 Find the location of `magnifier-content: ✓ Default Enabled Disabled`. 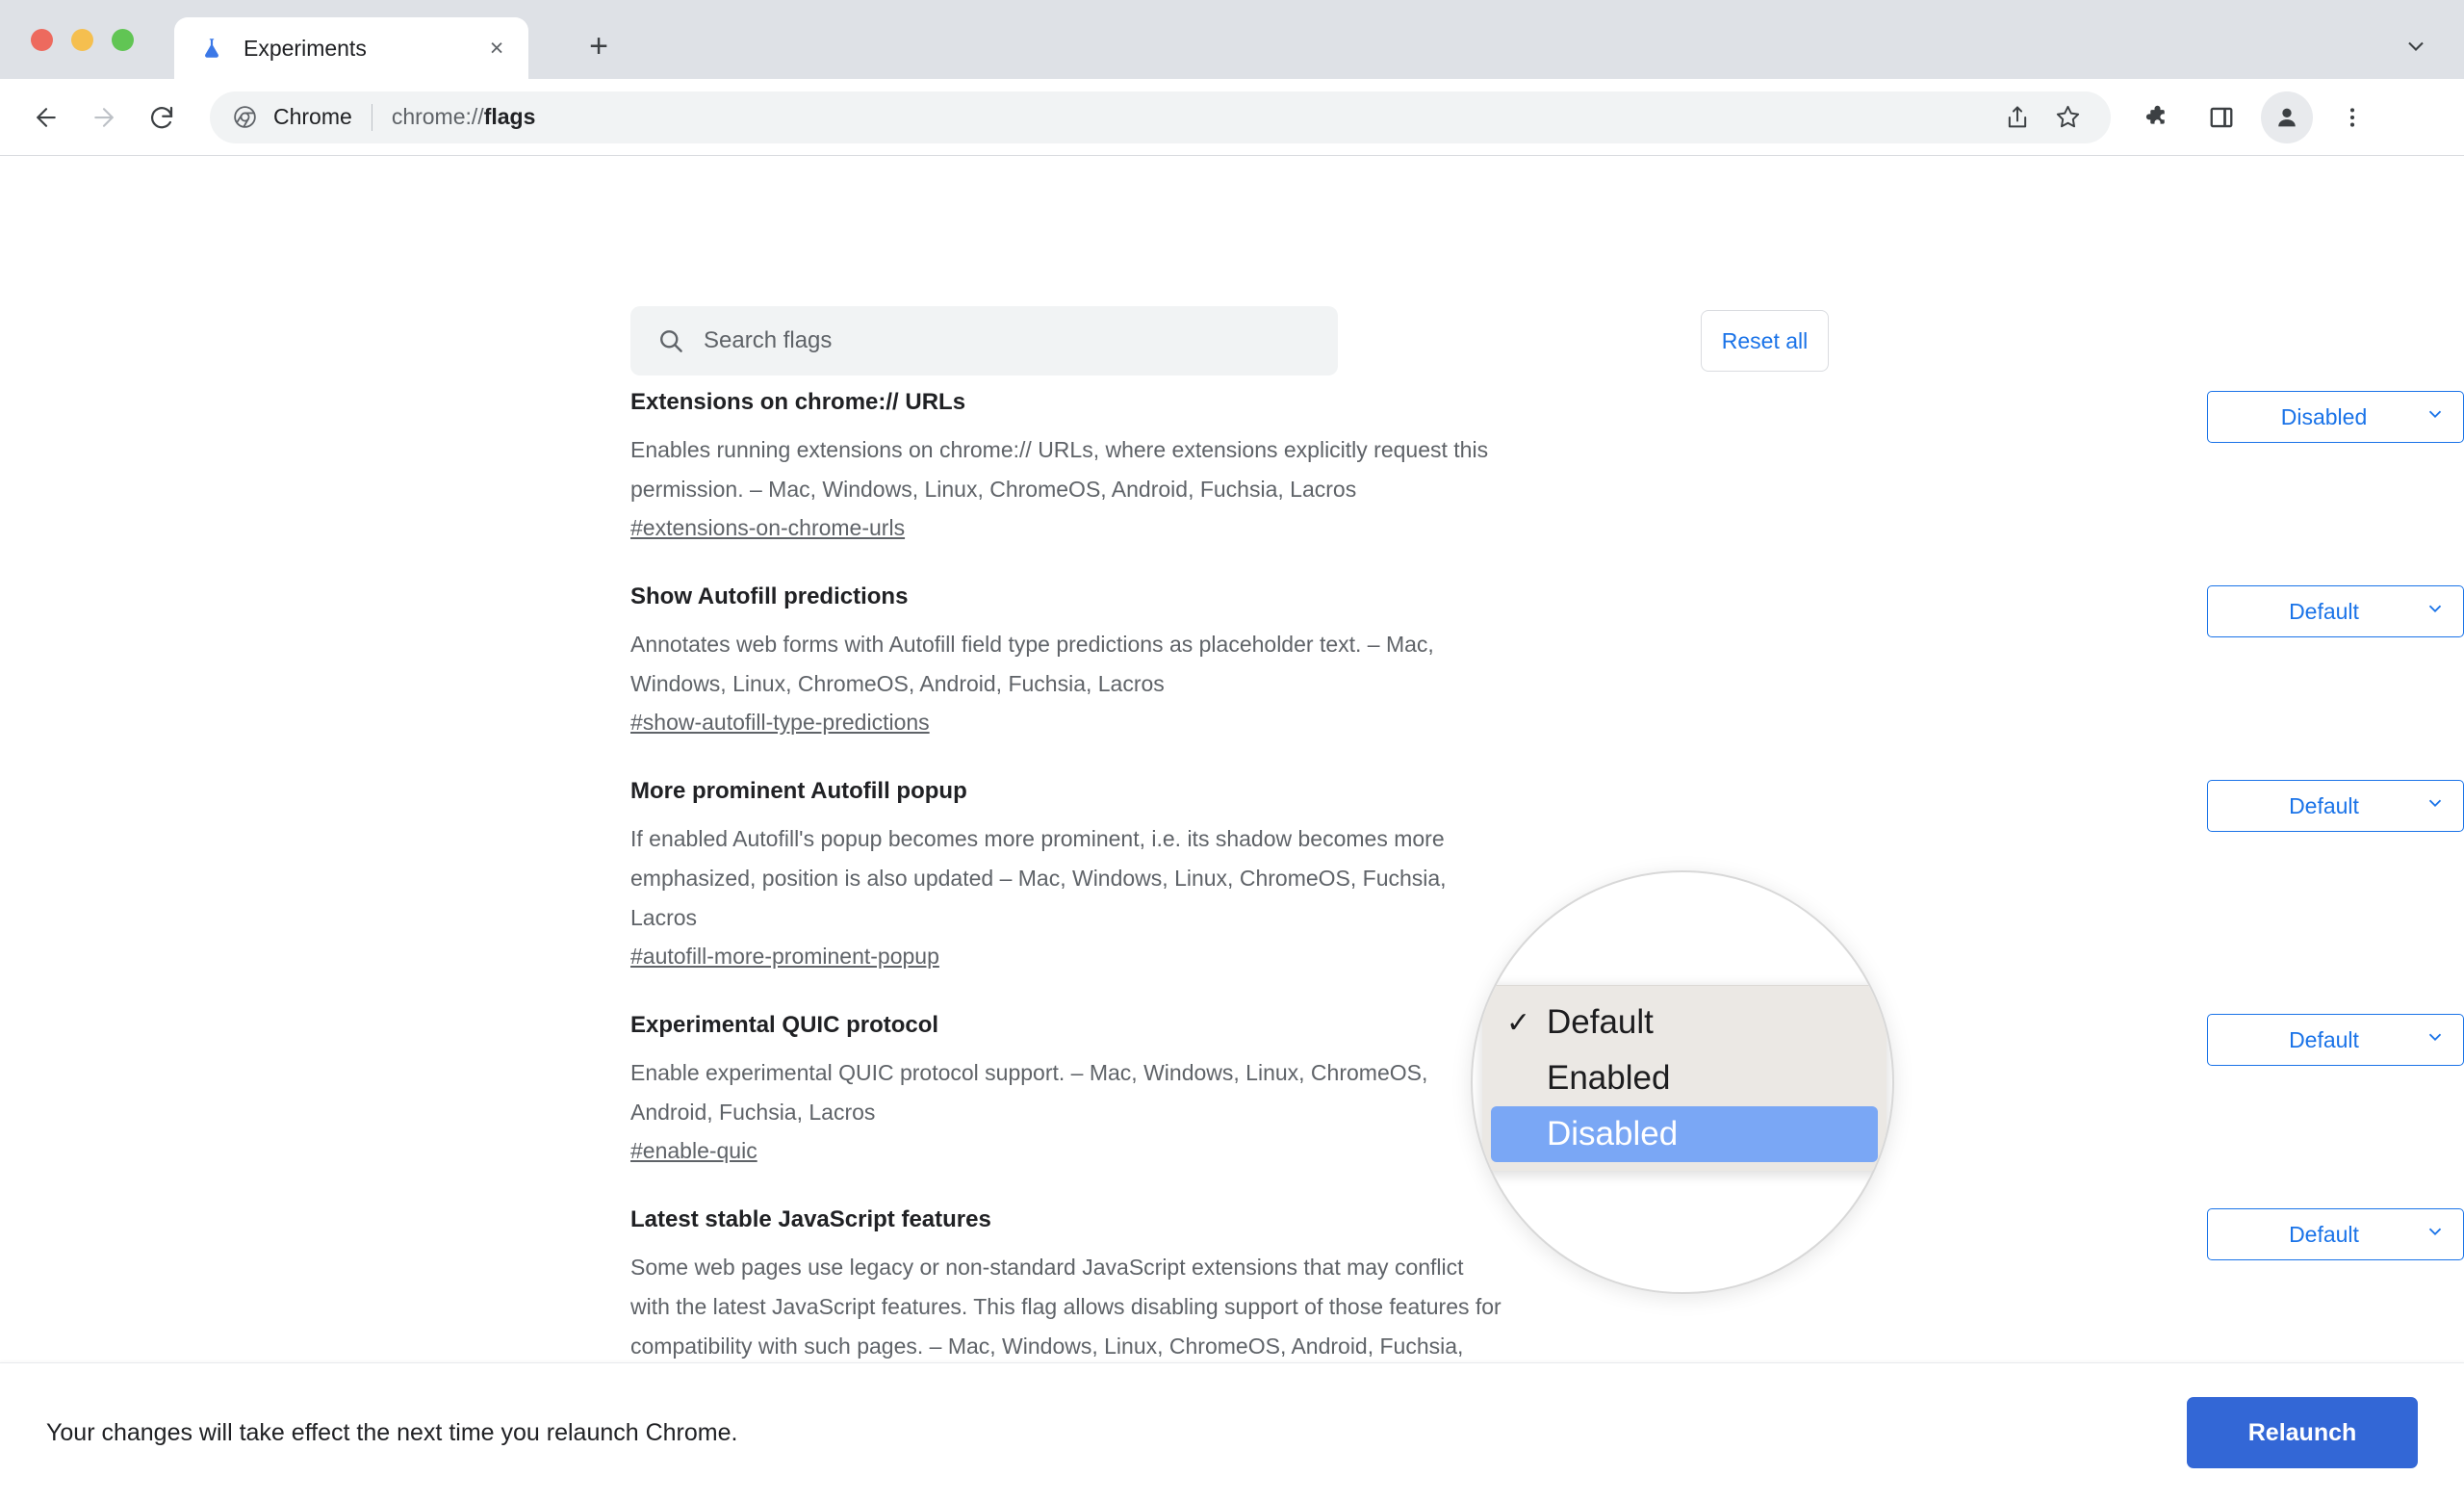

magnifier-content: ✓ Default Enabled Disabled is located at coordinates (1682, 1082).